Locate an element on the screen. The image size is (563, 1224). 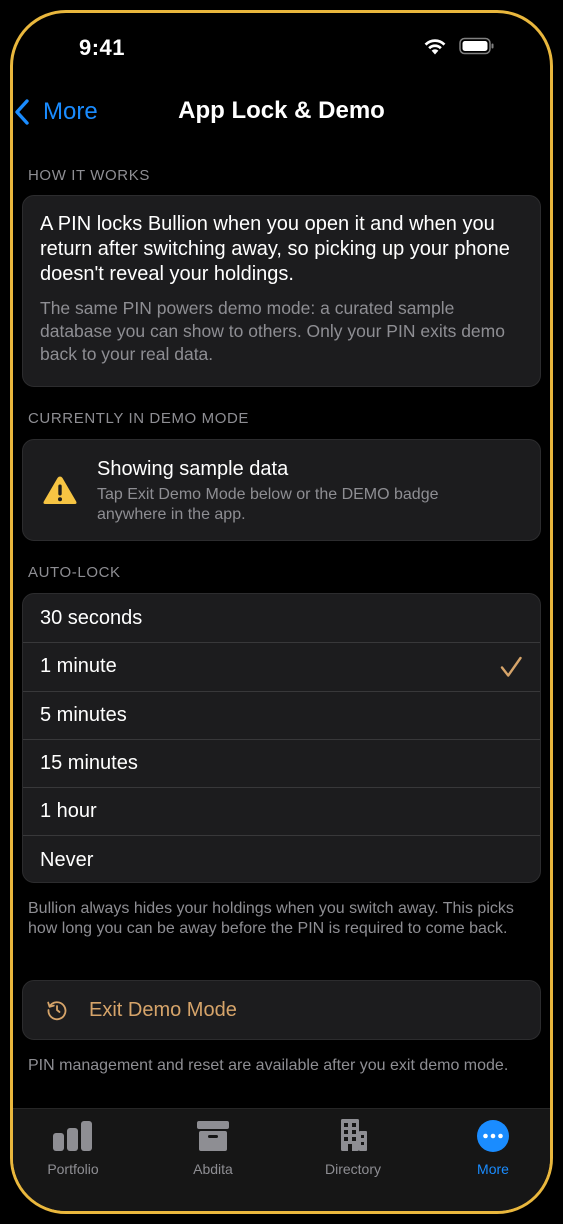
battery-icon is located at coordinates (476, 46).